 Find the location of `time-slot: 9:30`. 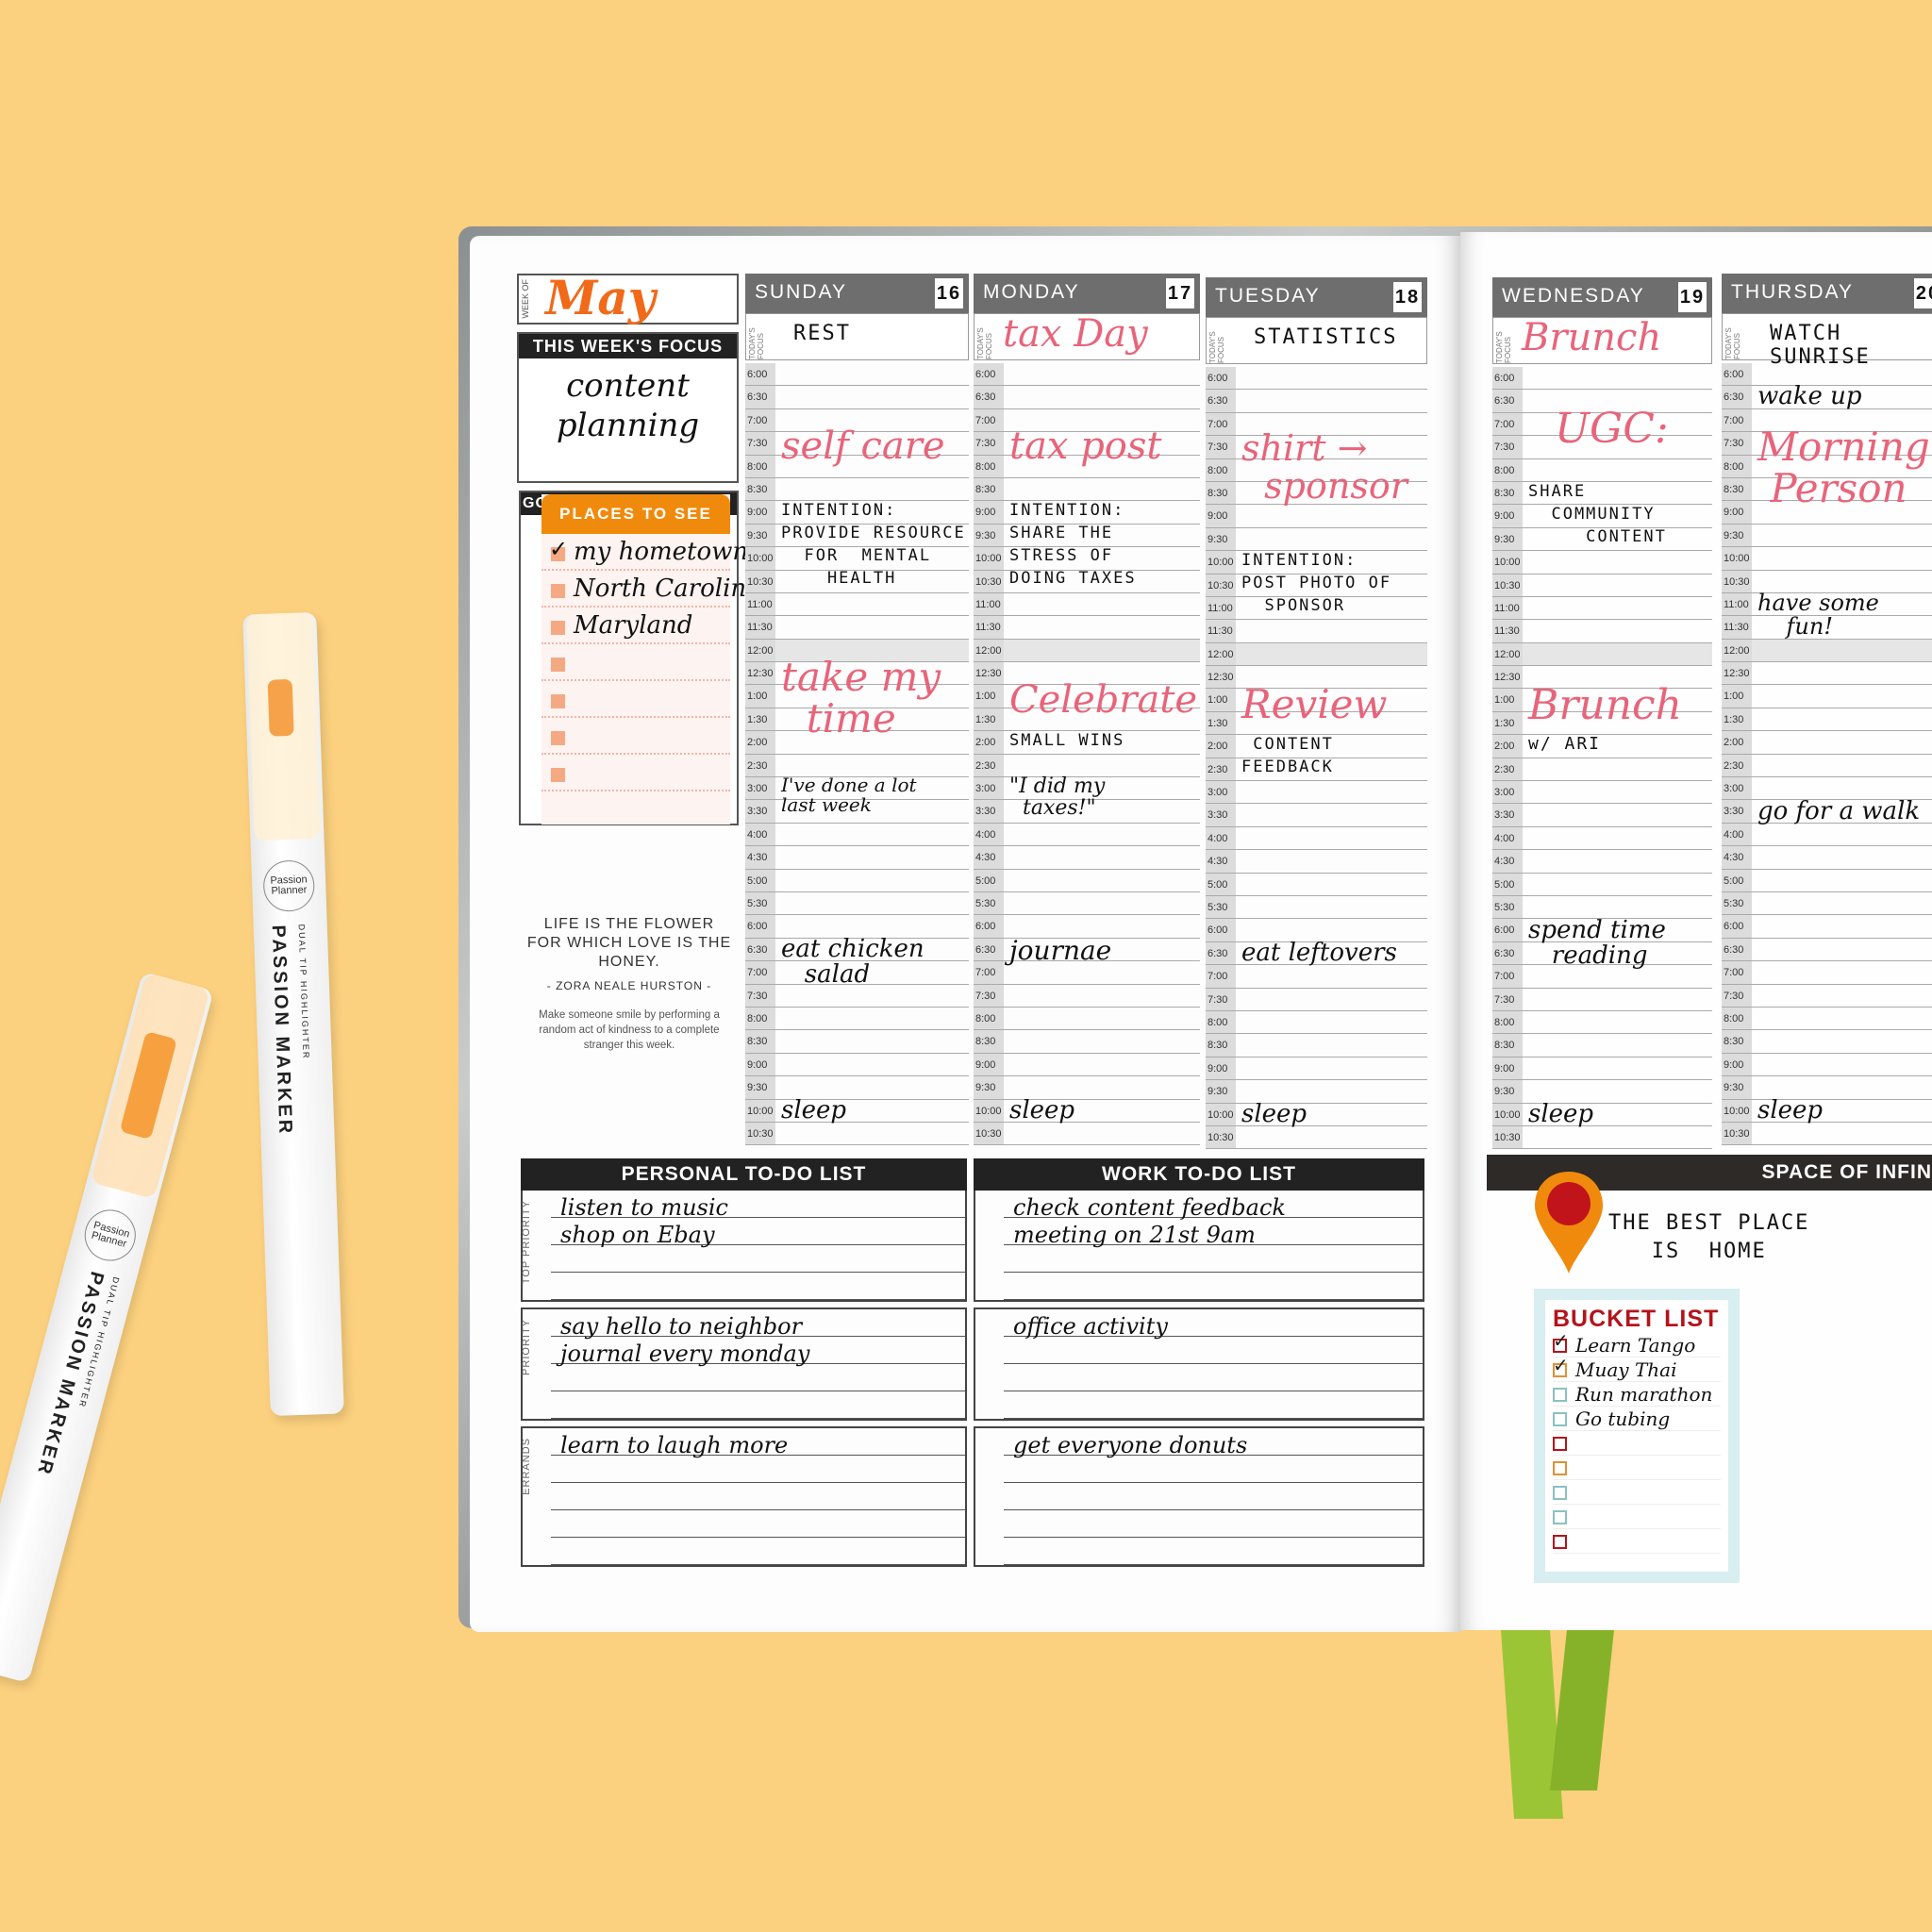

time-slot: 9:30 is located at coordinates (857, 1088).